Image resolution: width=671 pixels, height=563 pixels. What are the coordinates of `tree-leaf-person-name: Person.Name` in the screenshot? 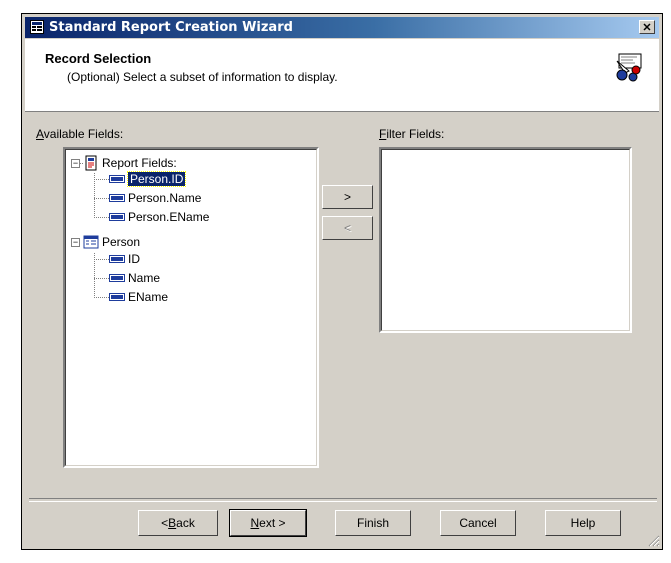 It's located at (155, 198).